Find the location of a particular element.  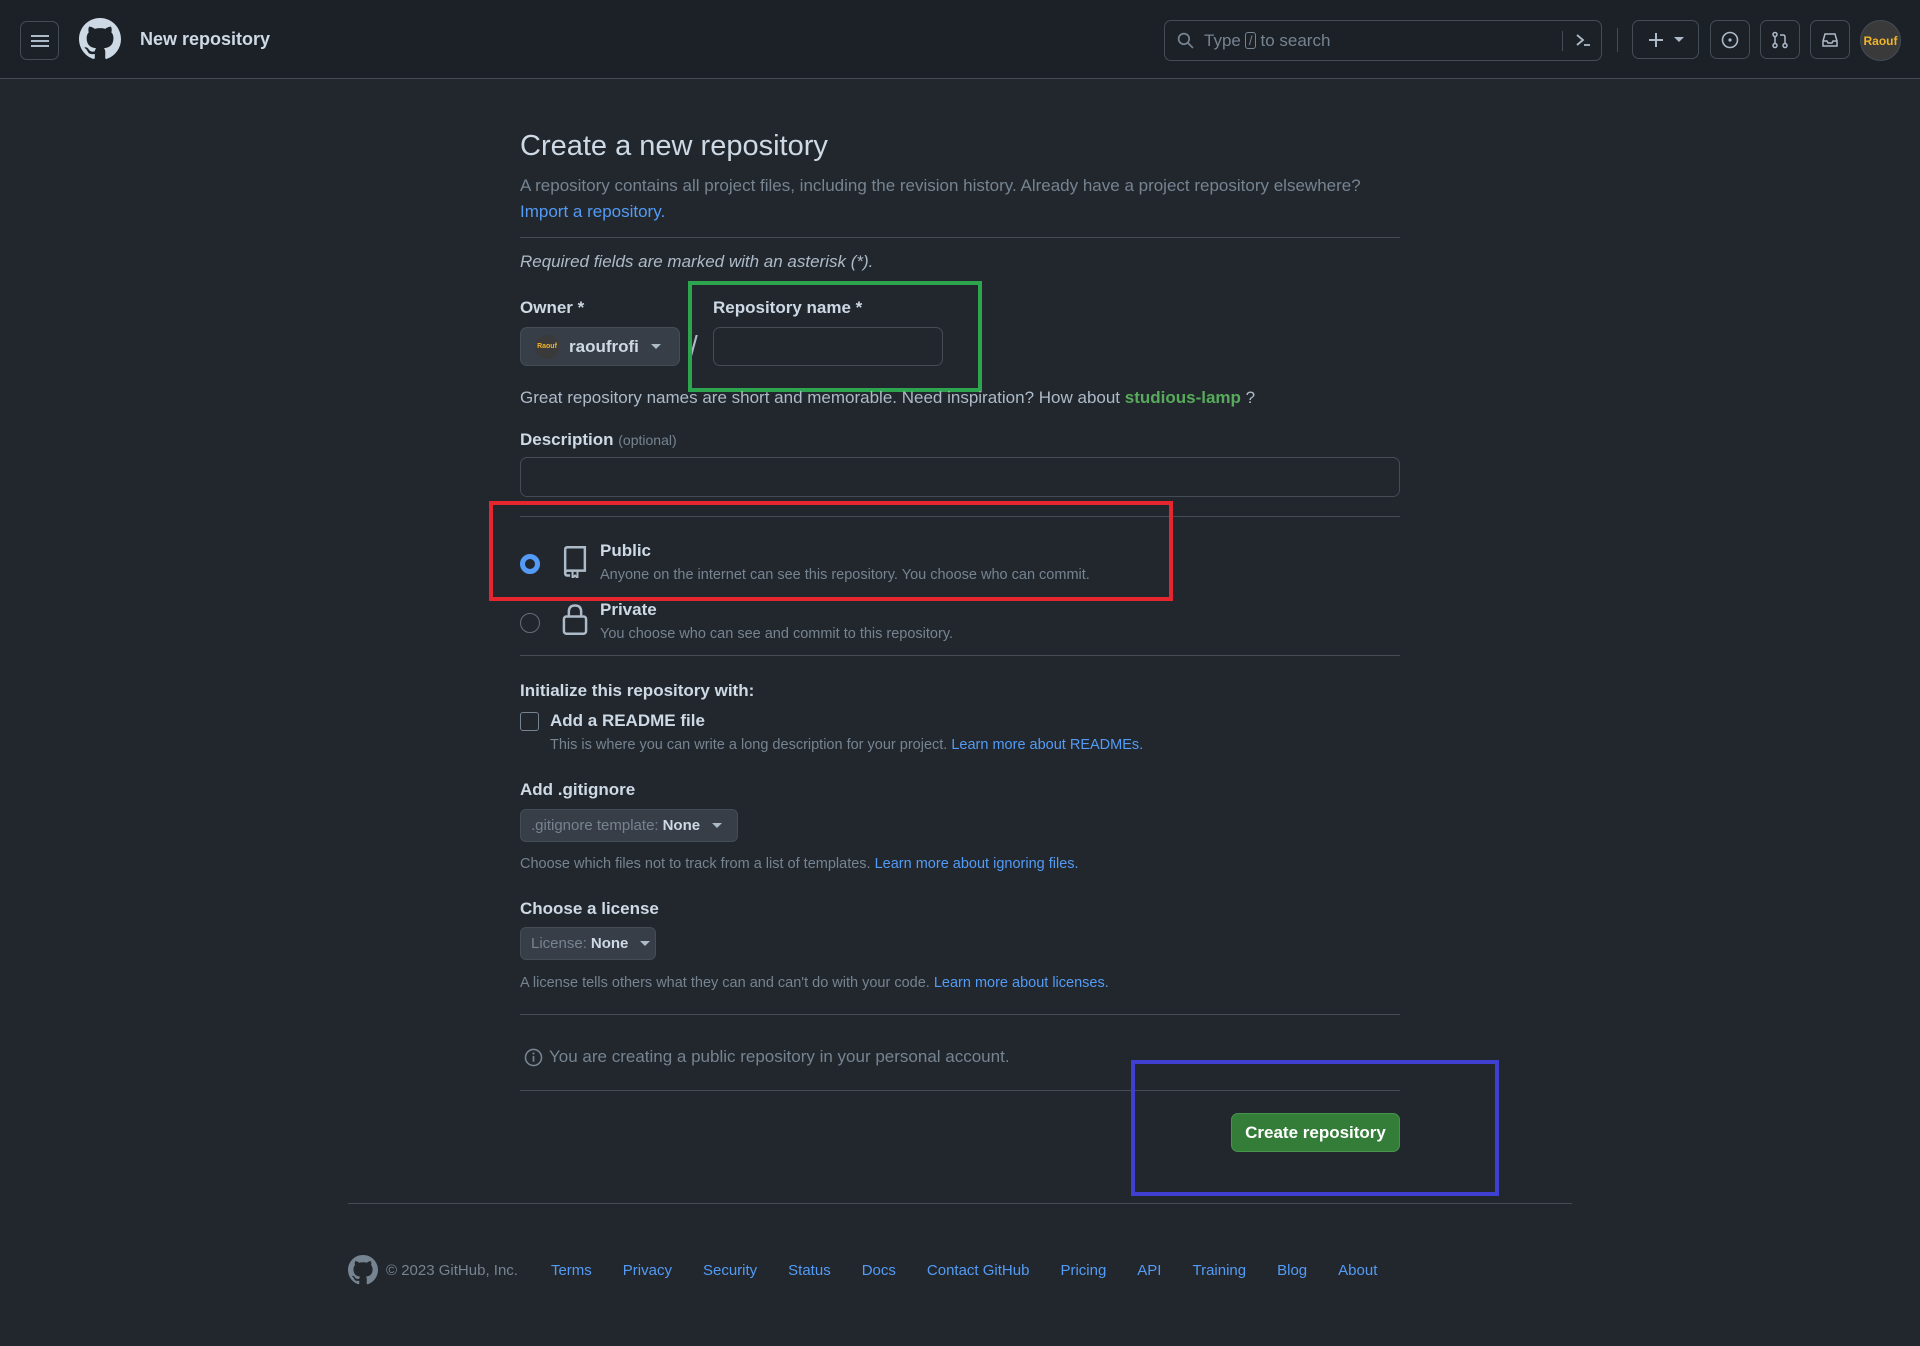

highlight-box-red is located at coordinates (831, 551).